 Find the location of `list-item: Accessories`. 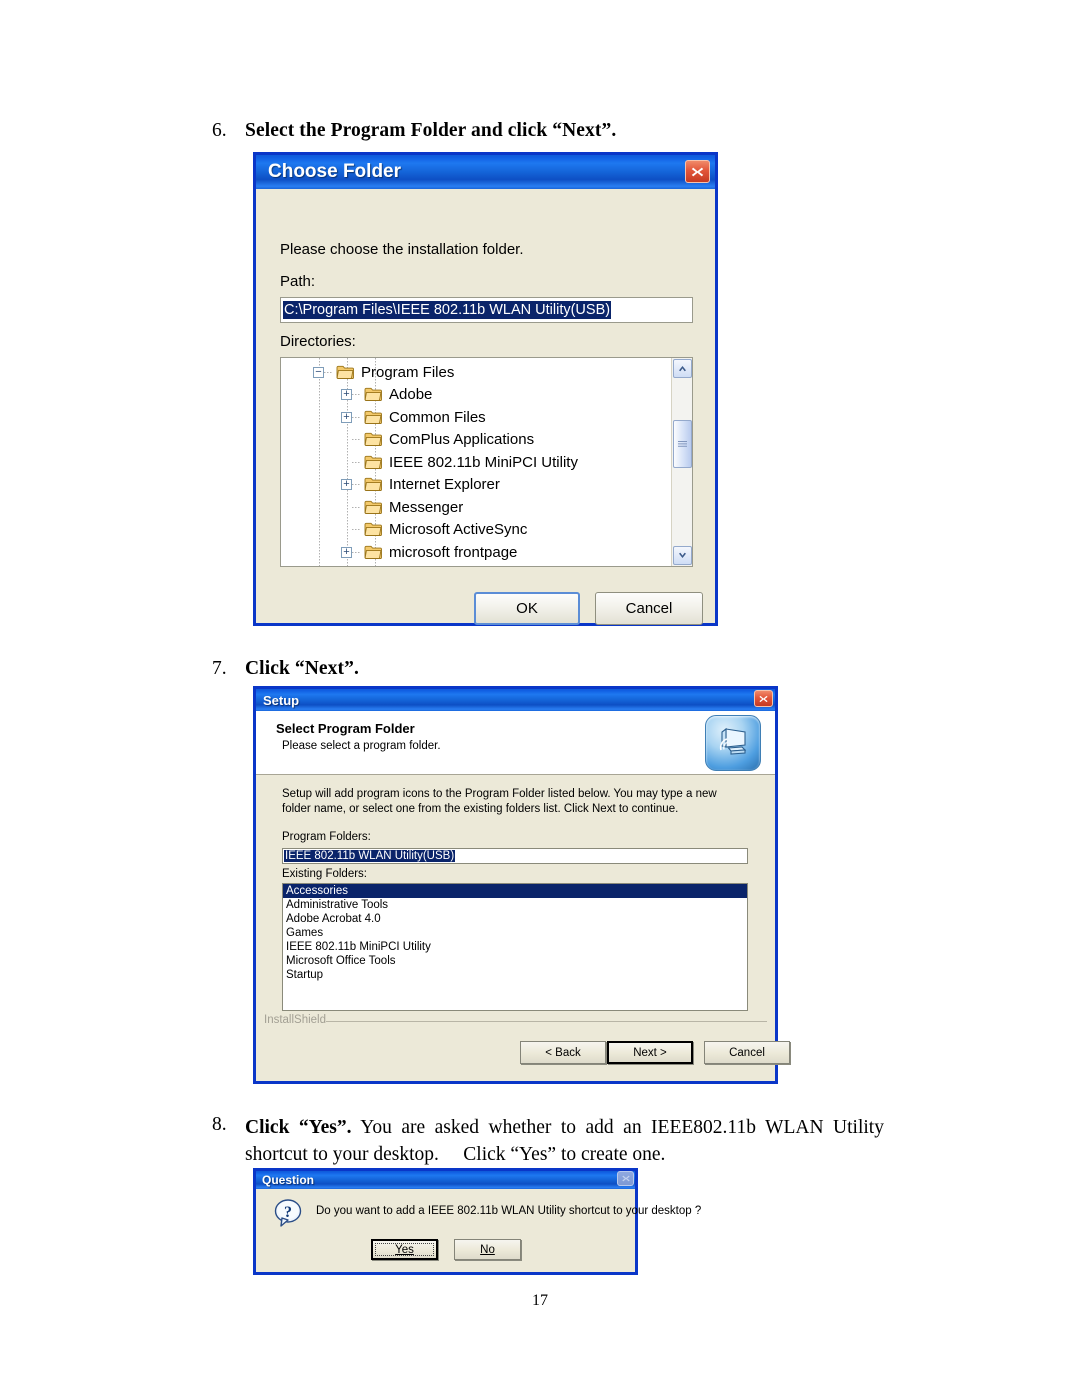

list-item: Accessories is located at coordinates (515, 891).